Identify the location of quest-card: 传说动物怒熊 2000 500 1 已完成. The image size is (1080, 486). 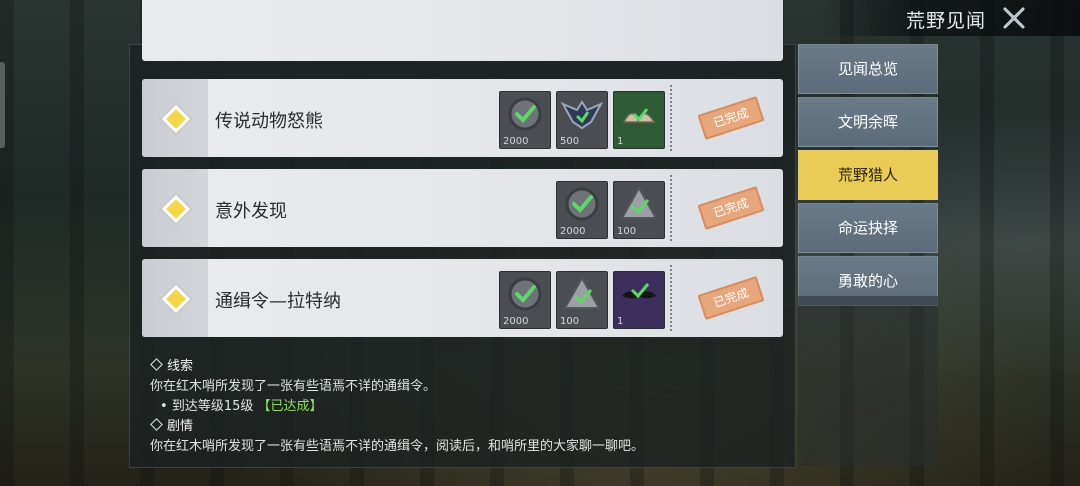
(462, 118).